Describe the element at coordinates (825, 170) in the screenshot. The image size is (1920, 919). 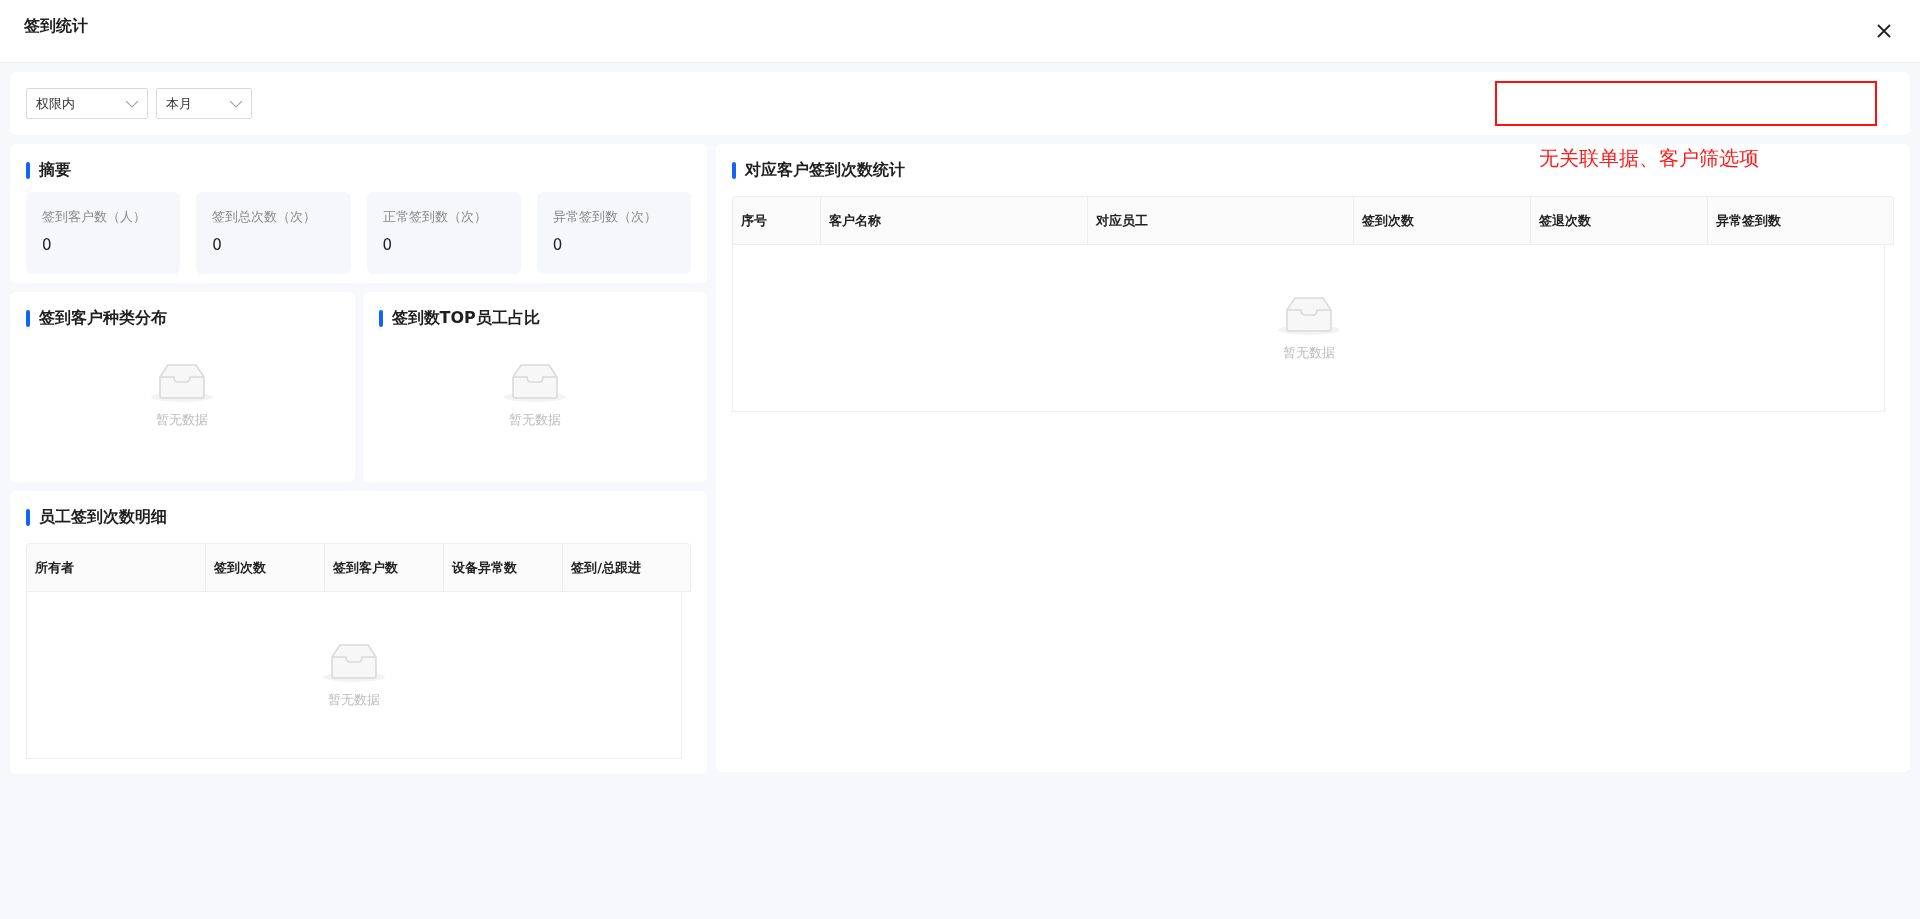
I see `section-title: 对应客户签到次数统计` at that location.